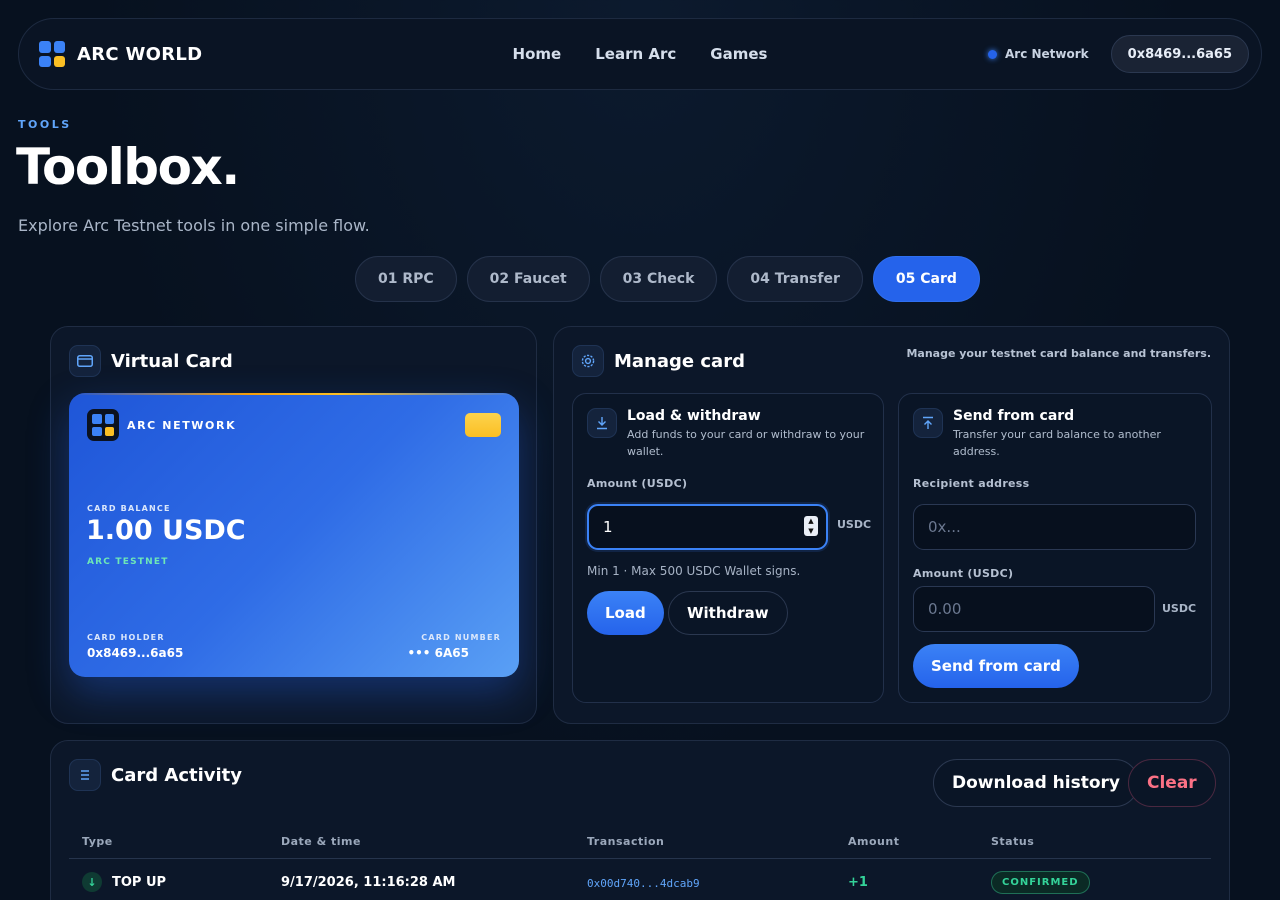 This screenshot has width=1280, height=900. I want to click on column-type: Type, so click(97, 841).